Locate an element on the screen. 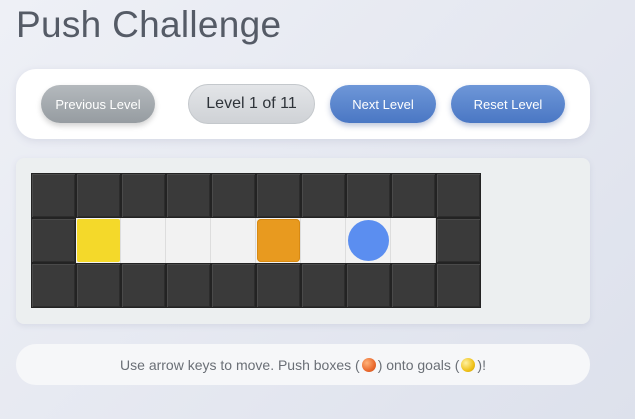 Image resolution: width=635 pixels, height=419 pixels. push-box is located at coordinates (278, 240).